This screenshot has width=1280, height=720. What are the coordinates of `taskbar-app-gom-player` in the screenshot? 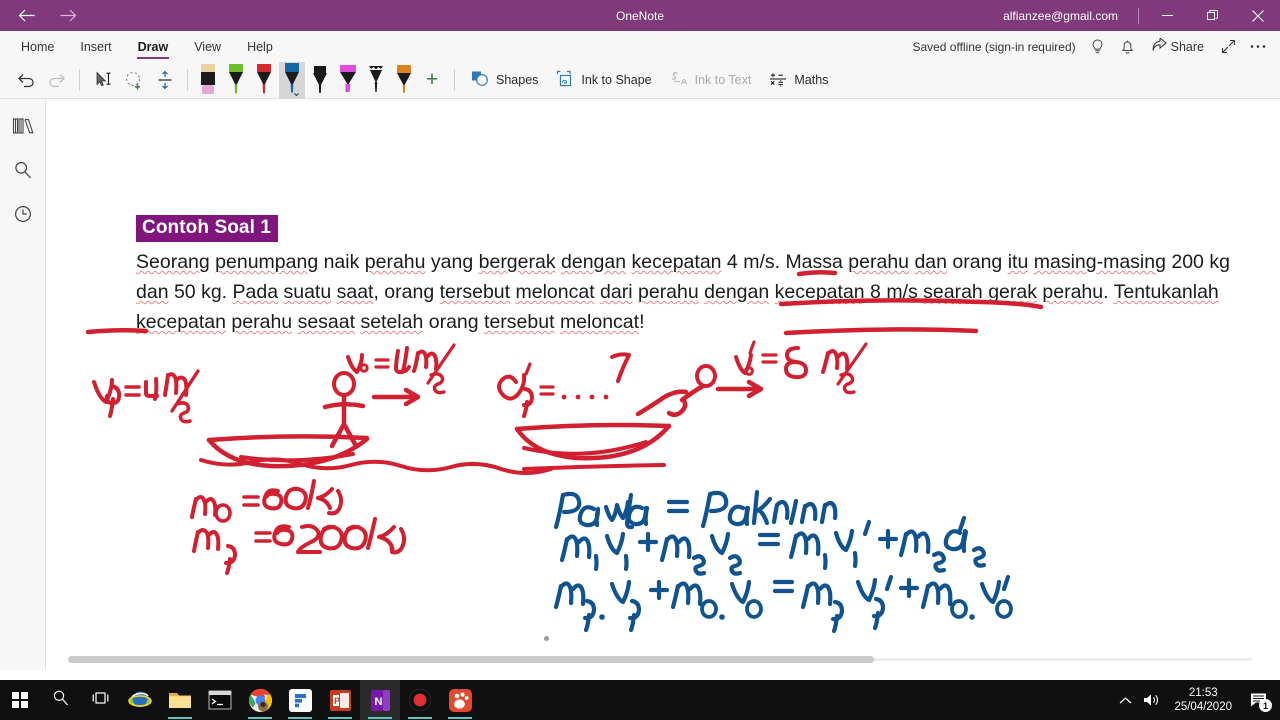 It's located at (460, 700).